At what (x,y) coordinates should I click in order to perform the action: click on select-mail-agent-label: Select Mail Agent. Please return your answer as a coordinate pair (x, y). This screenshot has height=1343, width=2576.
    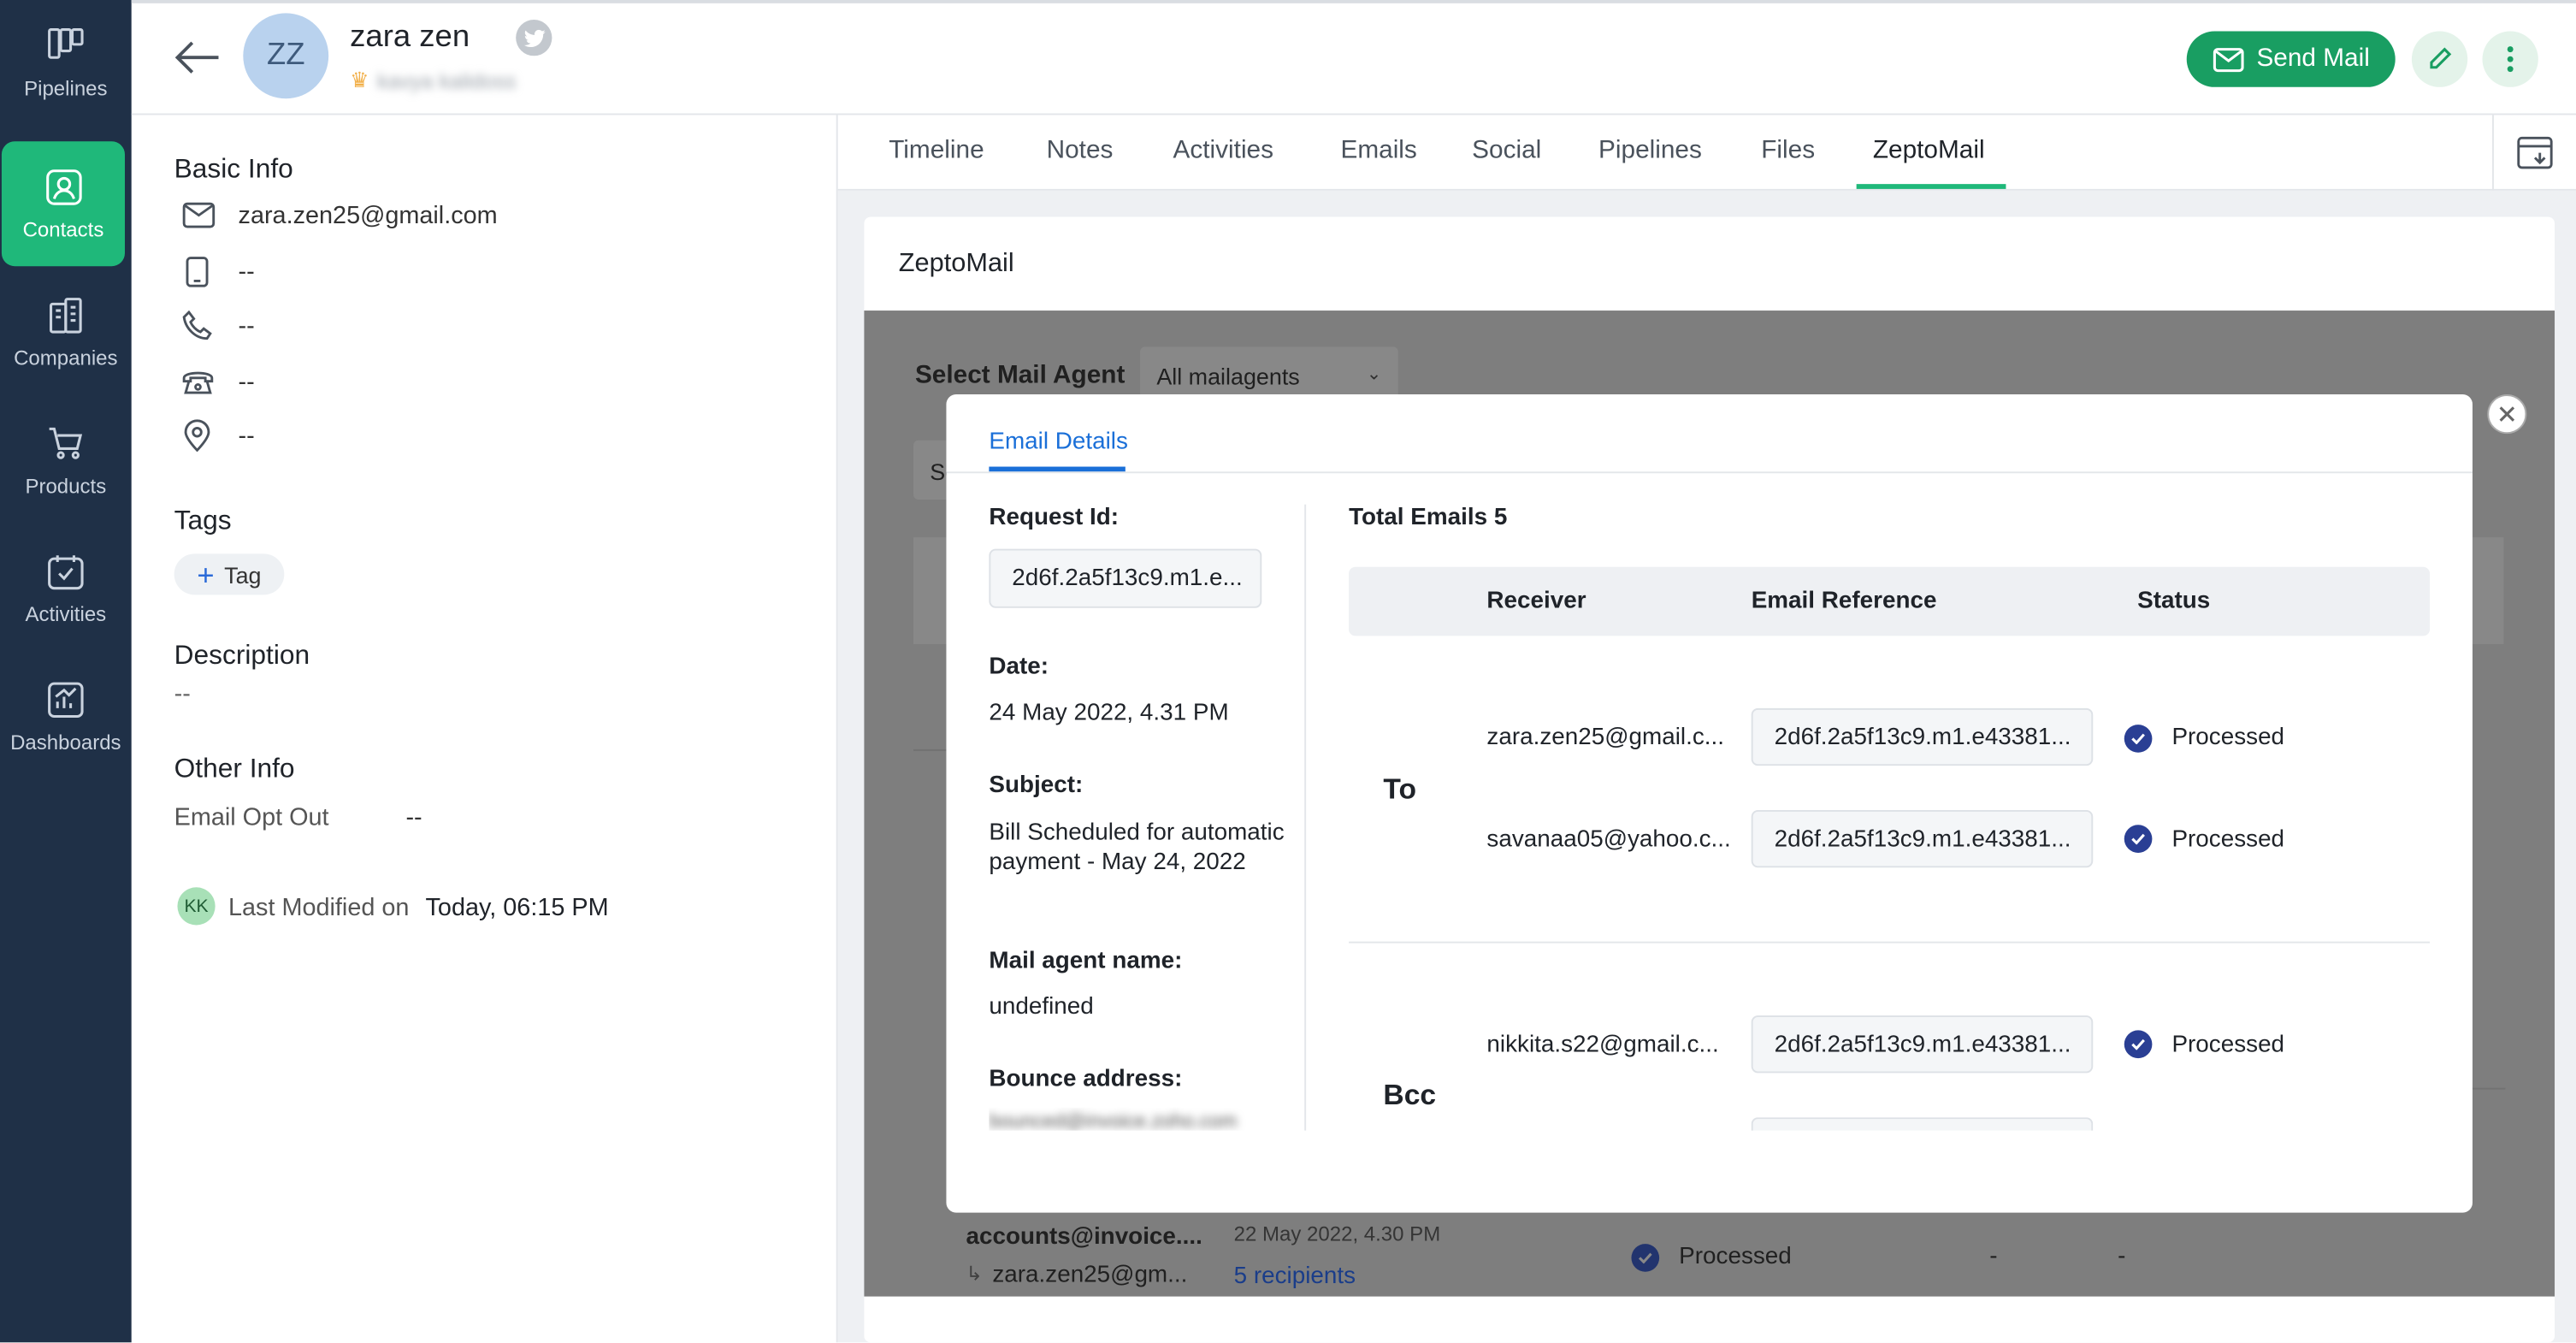
    Looking at the image, I should click on (1020, 376).